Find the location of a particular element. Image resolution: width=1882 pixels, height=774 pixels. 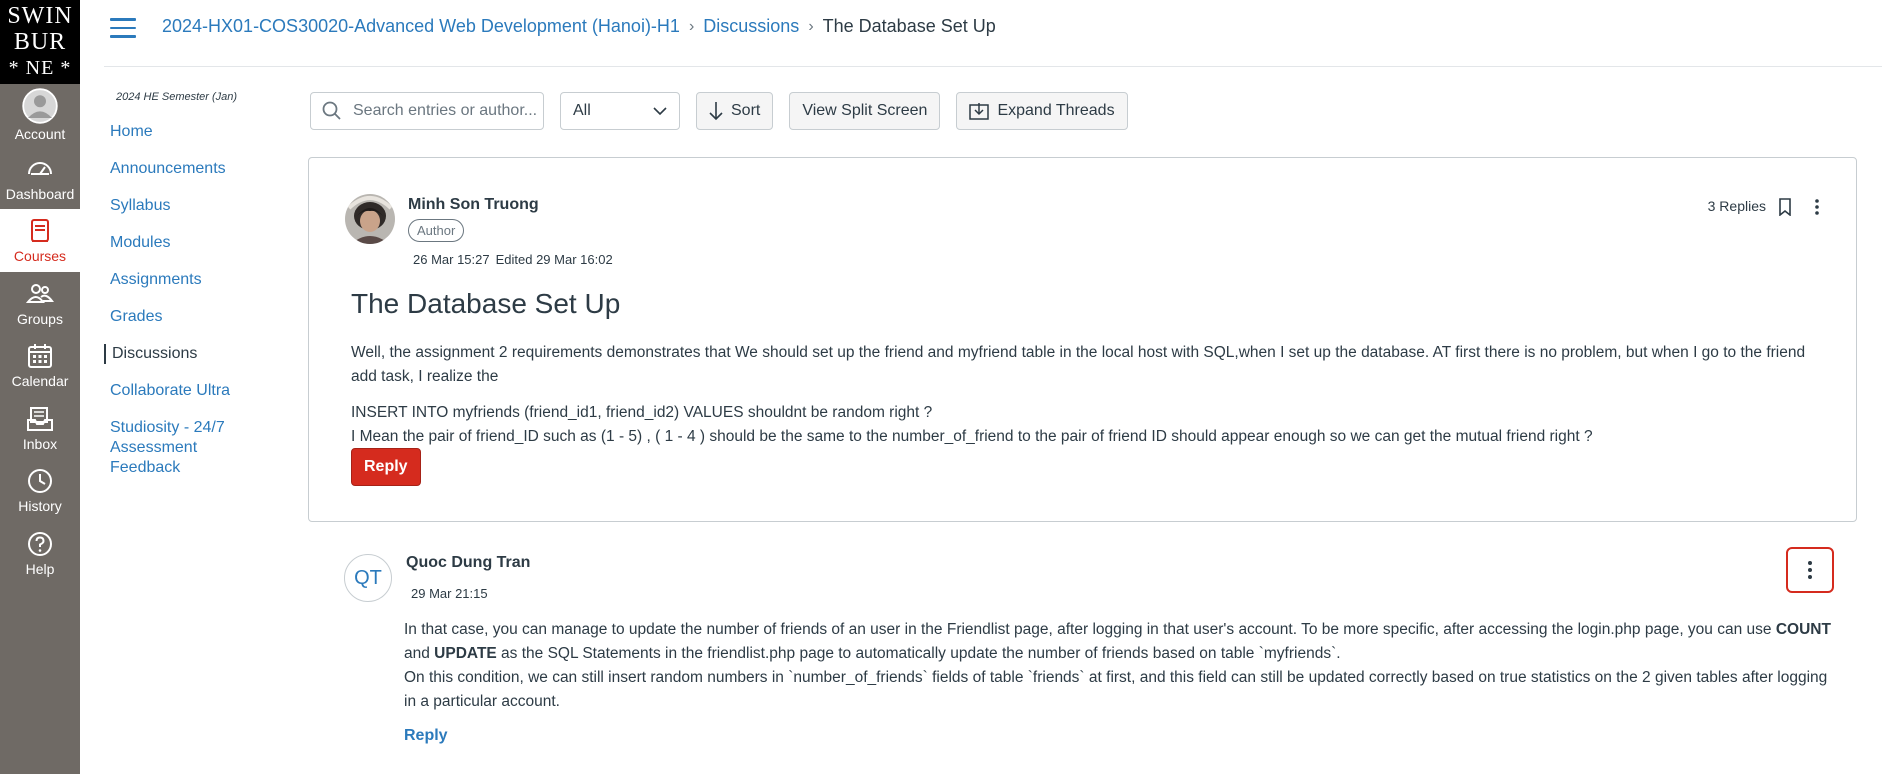

author-role-badge: Author is located at coordinates (436, 230).